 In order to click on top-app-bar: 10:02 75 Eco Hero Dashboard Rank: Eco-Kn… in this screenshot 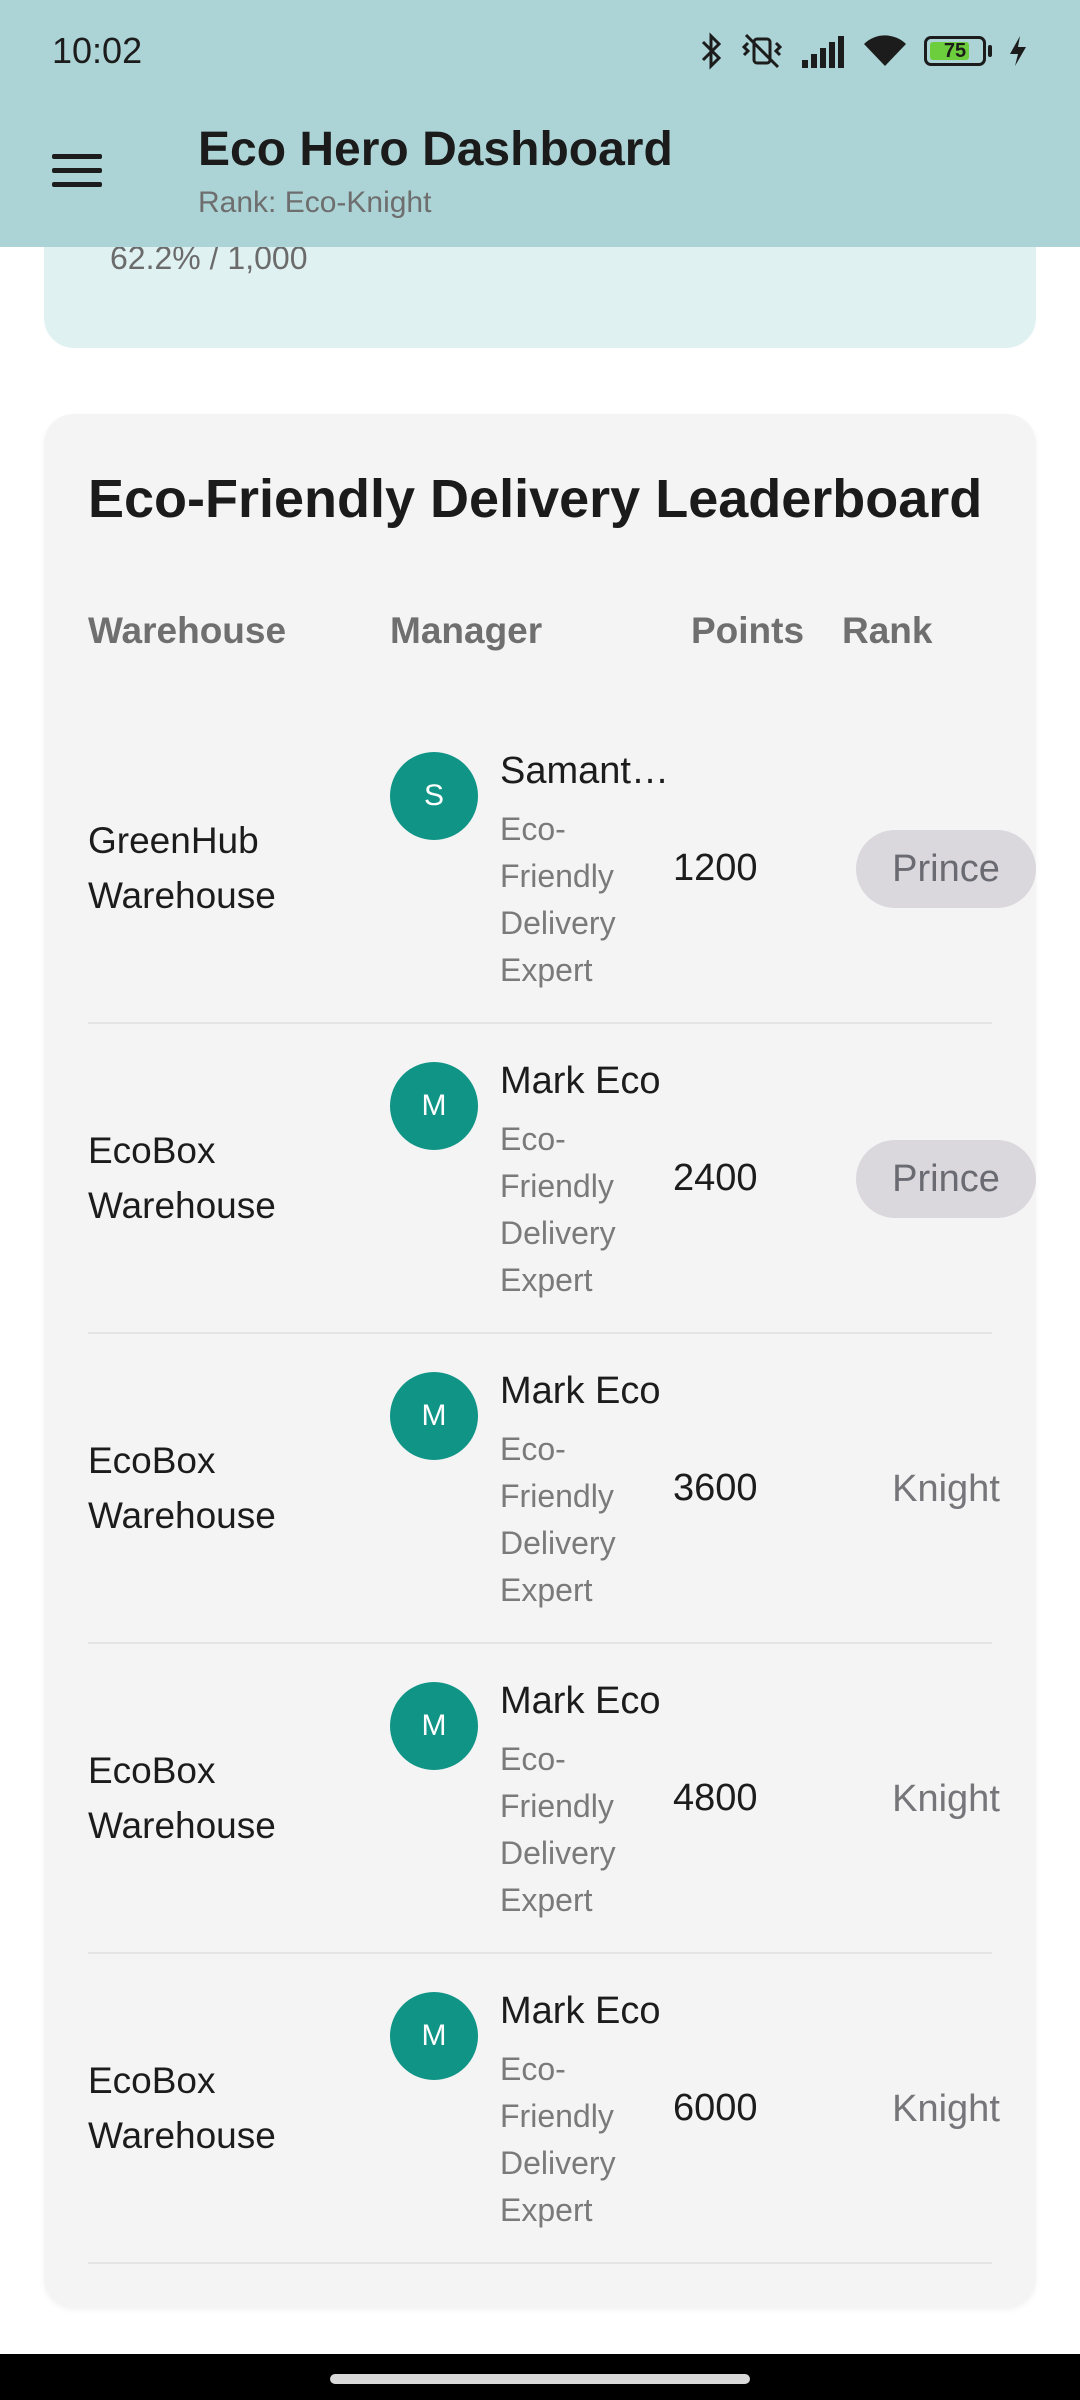, I will do `click(540, 123)`.